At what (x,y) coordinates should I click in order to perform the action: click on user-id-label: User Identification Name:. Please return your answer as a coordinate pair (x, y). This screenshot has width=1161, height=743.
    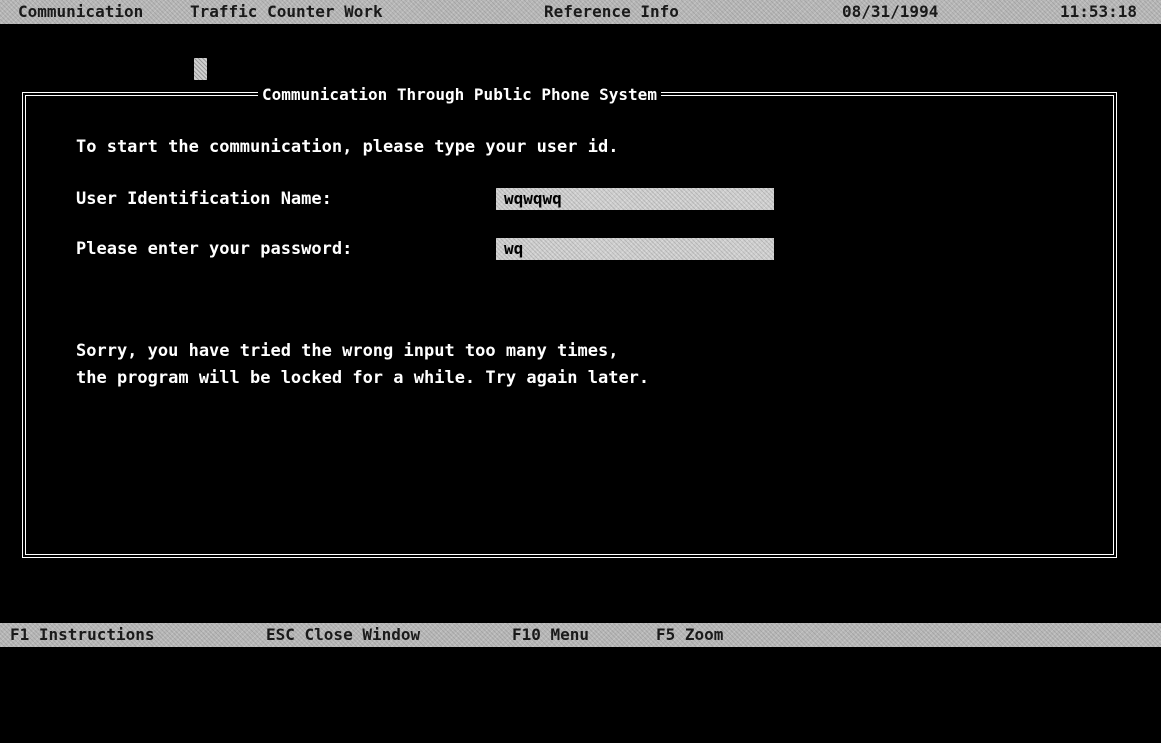
    Looking at the image, I should click on (204, 199).